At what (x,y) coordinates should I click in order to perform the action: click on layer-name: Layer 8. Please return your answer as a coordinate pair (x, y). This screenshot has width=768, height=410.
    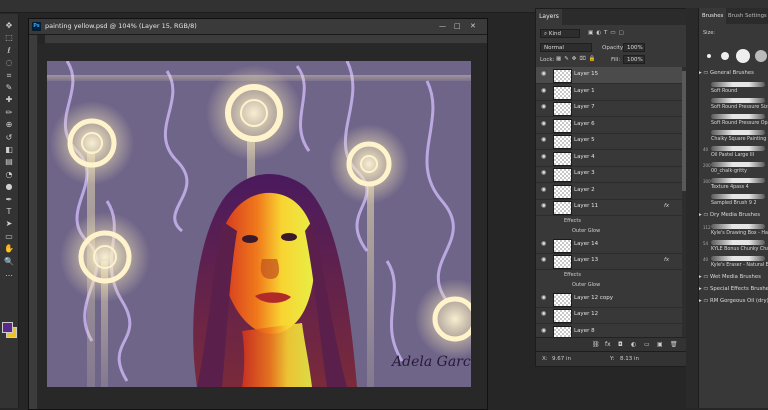
    Looking at the image, I should click on (584, 331).